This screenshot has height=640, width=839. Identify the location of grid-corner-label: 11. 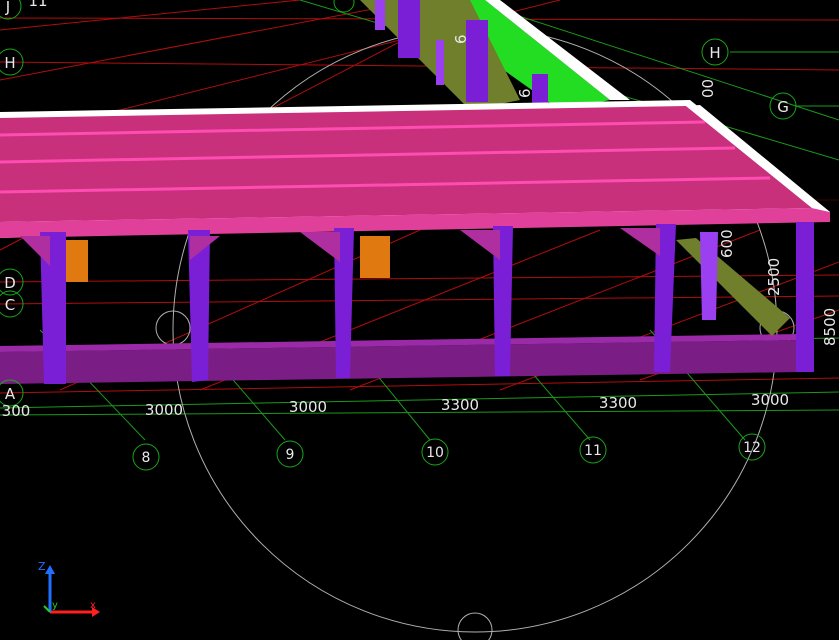
(37, 5).